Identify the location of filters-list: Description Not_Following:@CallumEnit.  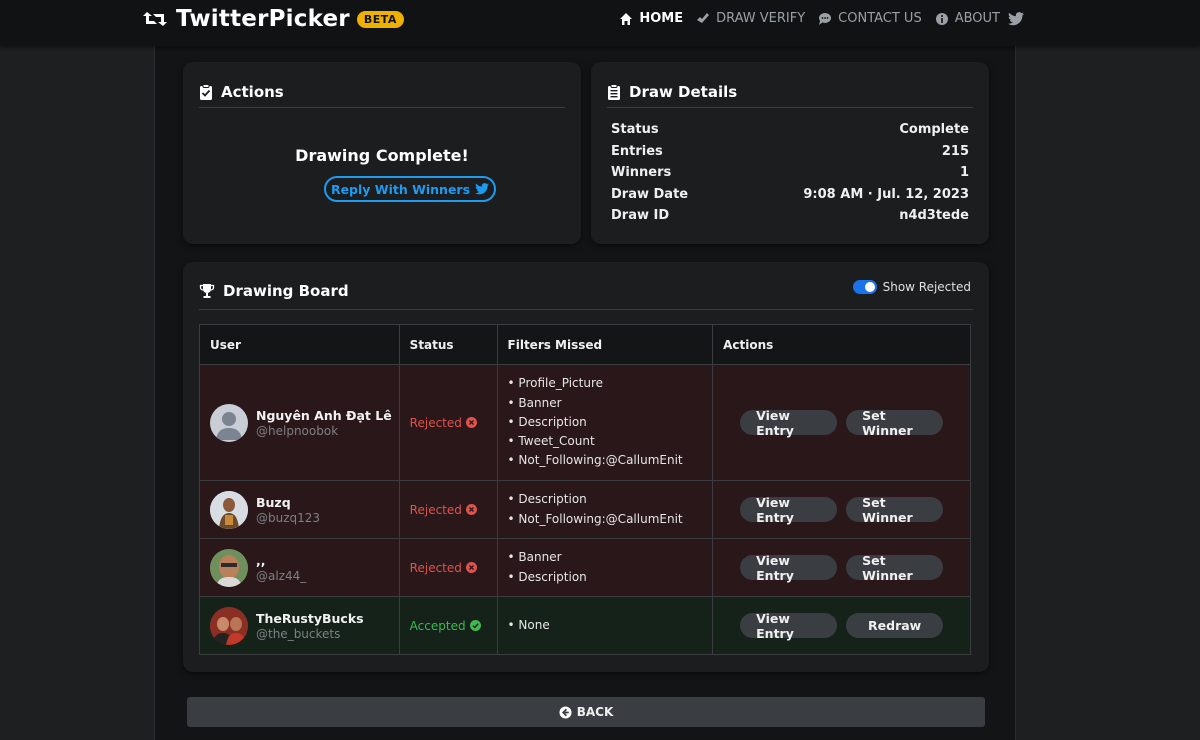
(610, 509).